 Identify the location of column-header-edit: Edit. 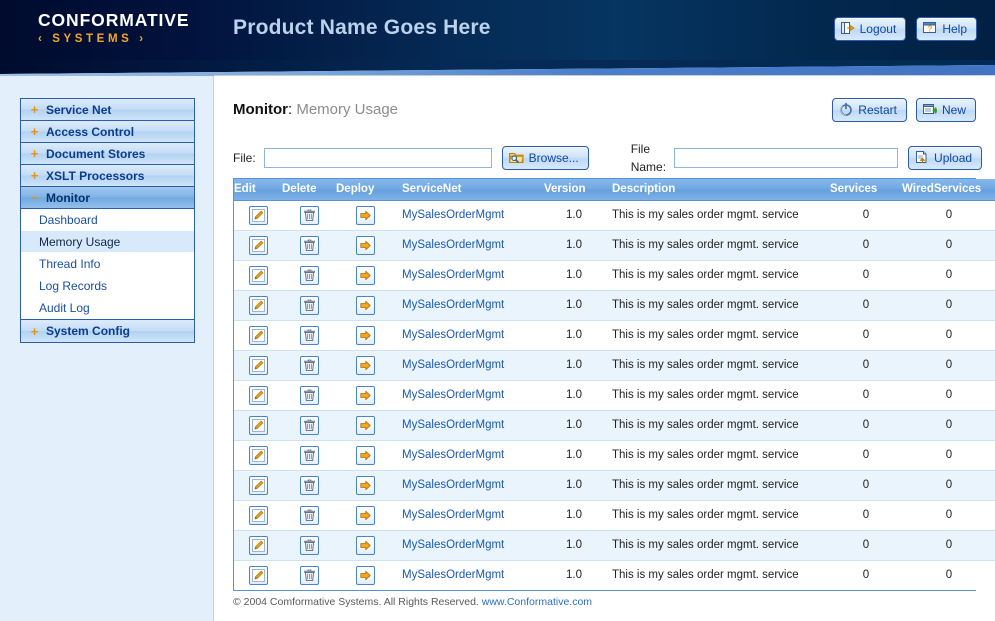
(258, 190).